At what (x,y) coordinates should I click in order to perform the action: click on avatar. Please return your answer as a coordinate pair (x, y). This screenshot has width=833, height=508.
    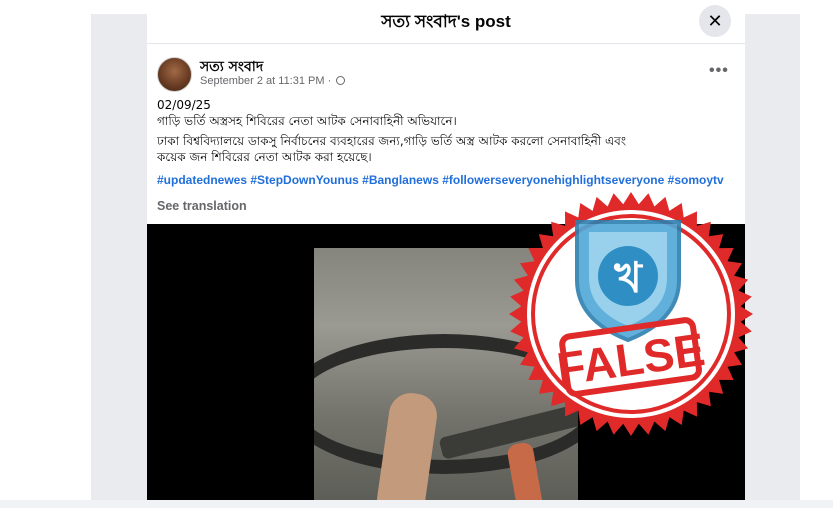
    Looking at the image, I should click on (174, 74).